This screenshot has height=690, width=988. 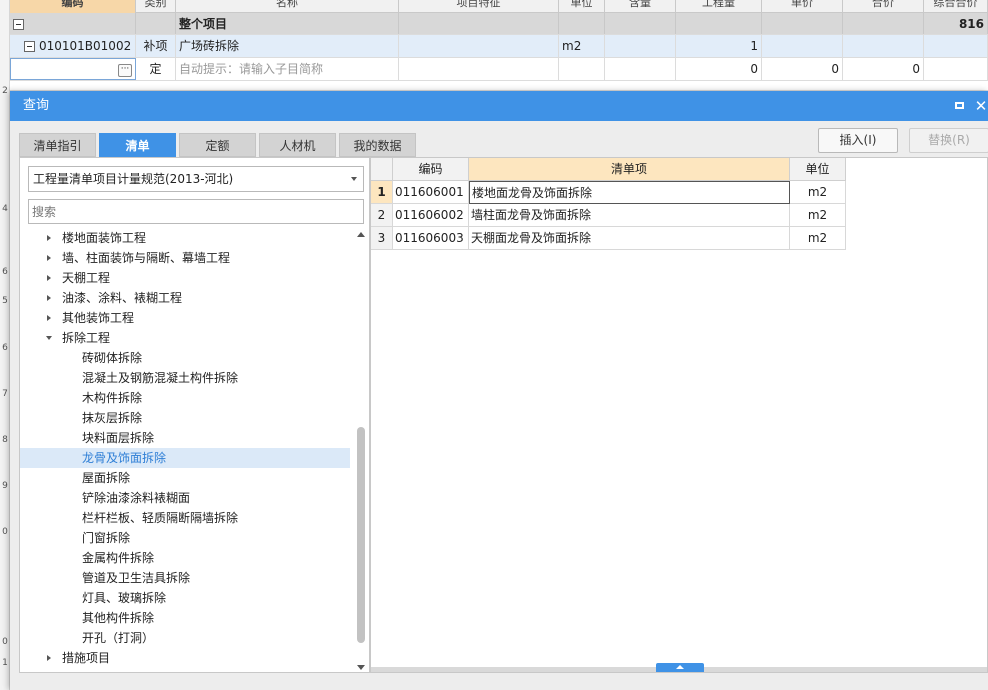 I want to click on close-icon: ✕, so click(x=981, y=106).